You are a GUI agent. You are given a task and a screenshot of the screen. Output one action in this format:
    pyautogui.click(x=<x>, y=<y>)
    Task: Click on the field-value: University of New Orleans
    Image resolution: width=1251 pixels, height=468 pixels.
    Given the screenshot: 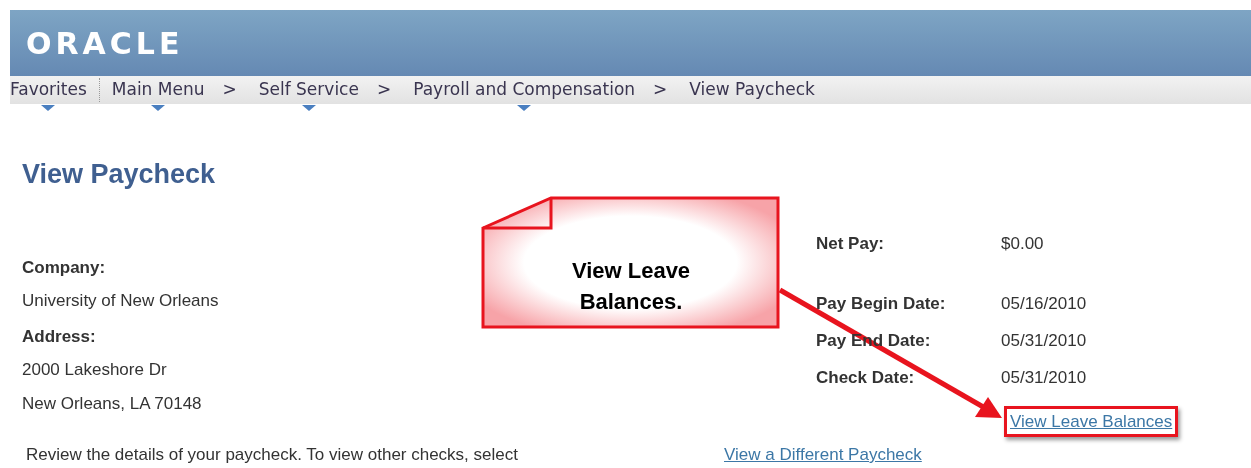 What is the action you would take?
    pyautogui.click(x=120, y=301)
    